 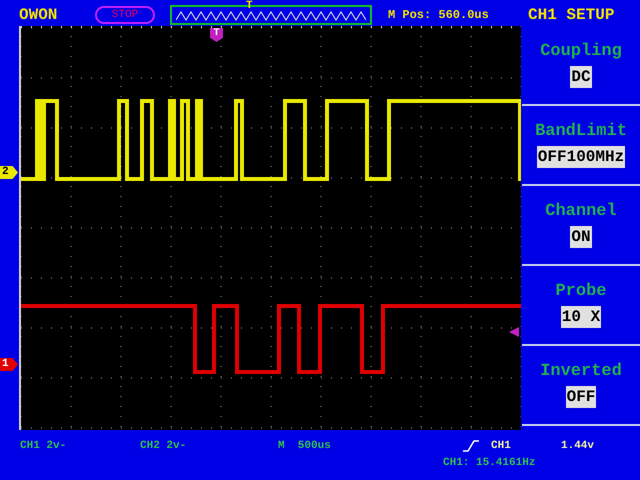 I want to click on menu-section: Coupling DC, so click(x=581, y=66).